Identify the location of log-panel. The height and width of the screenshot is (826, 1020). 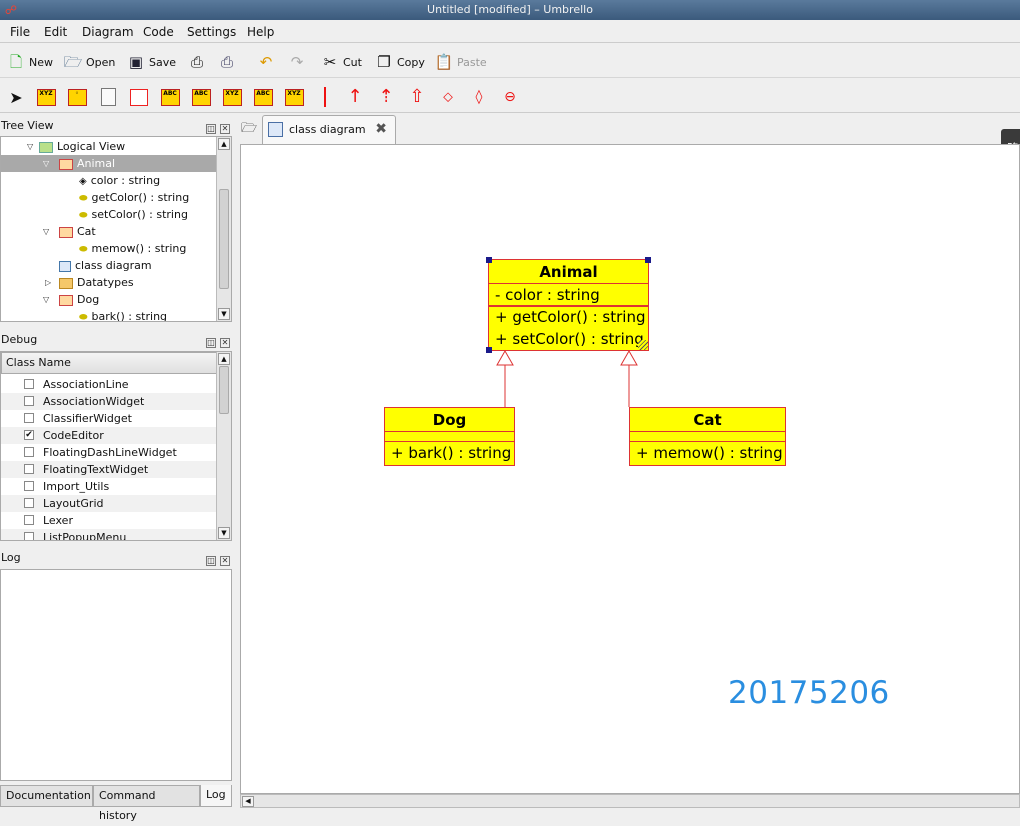
(116, 675).